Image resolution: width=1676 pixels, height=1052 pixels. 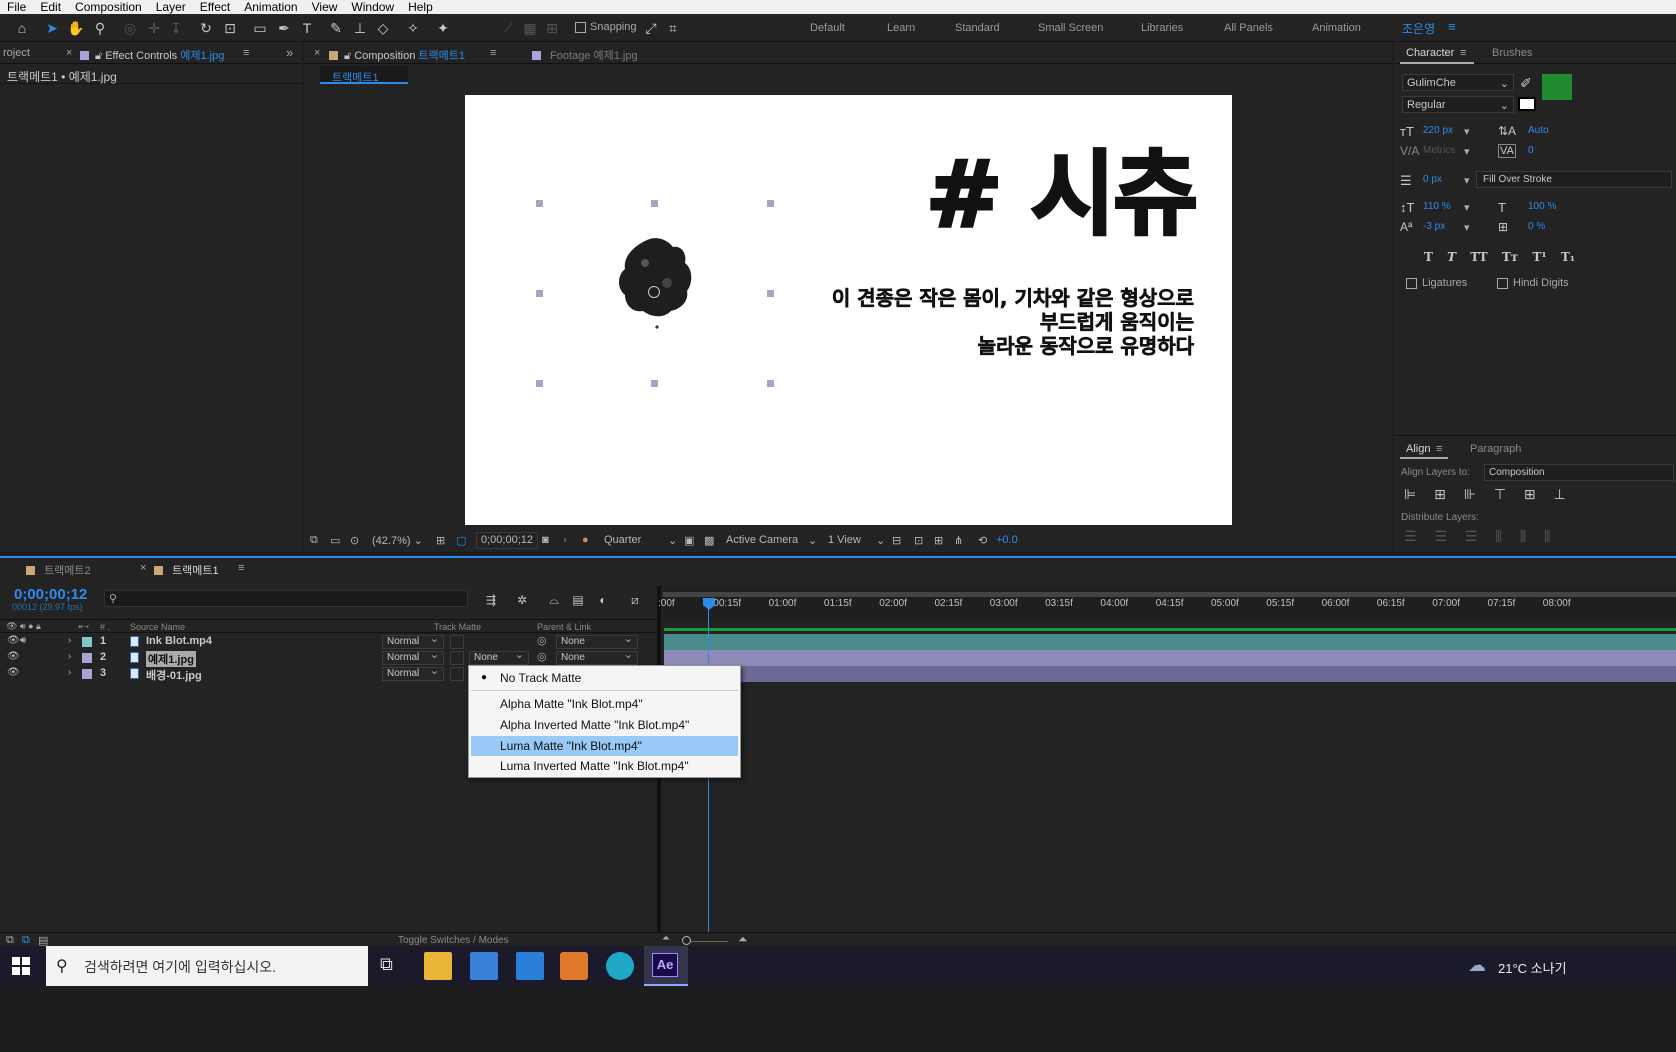 What do you see at coordinates (171, 659) in the screenshot?
I see `layer-source-name: 예제1.jpg` at bounding box center [171, 659].